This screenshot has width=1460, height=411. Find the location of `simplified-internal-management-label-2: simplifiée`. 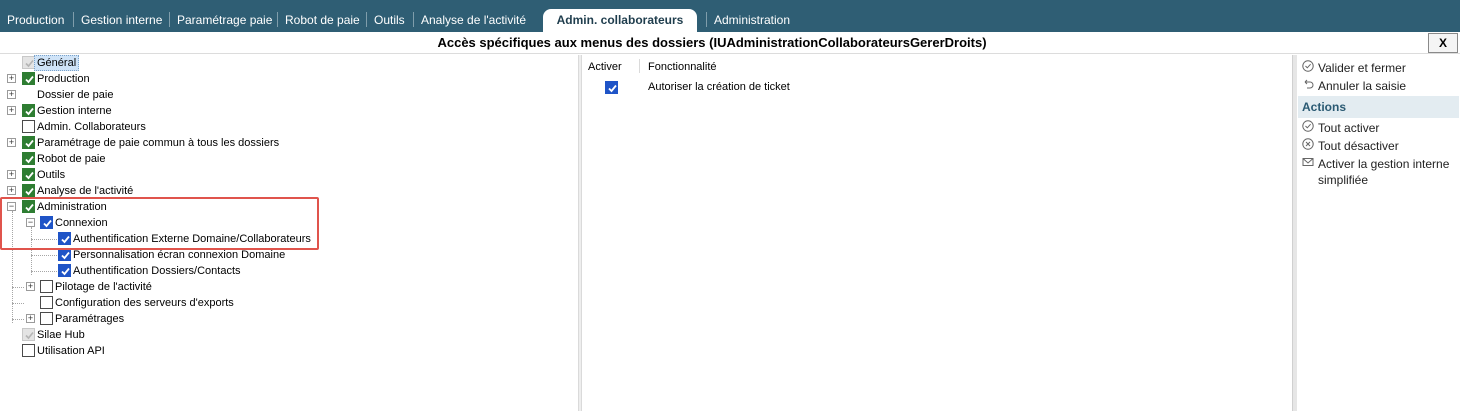

simplified-internal-management-label-2: simplifiée is located at coordinates (1343, 180).